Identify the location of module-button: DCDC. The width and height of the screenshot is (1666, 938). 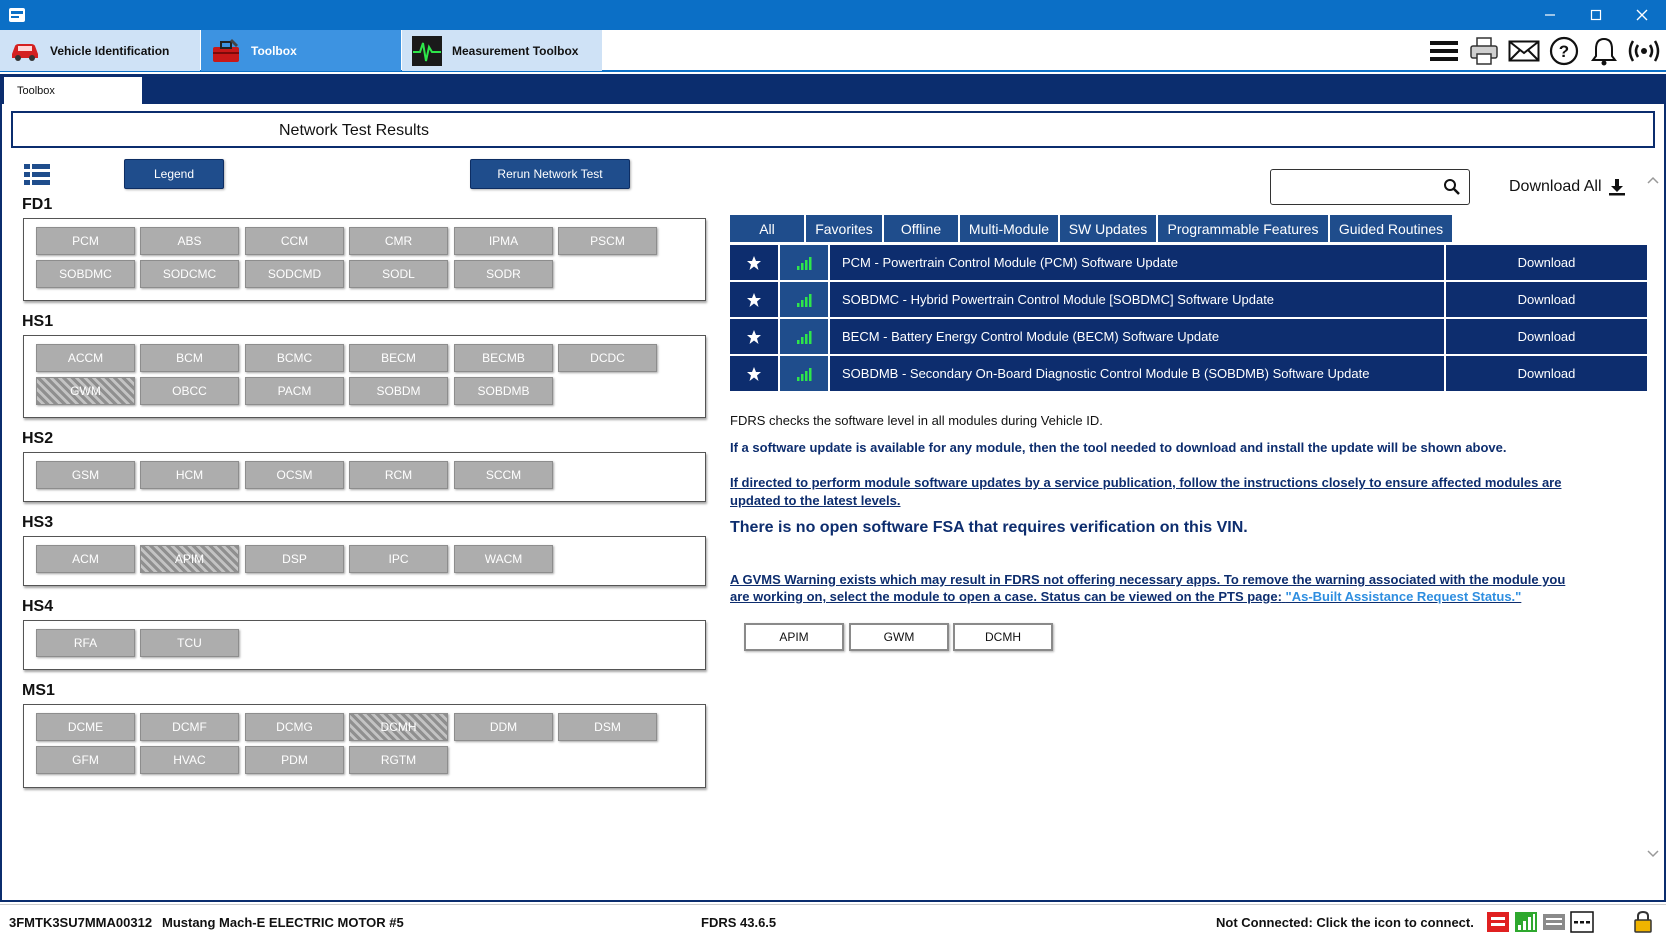
(607, 358).